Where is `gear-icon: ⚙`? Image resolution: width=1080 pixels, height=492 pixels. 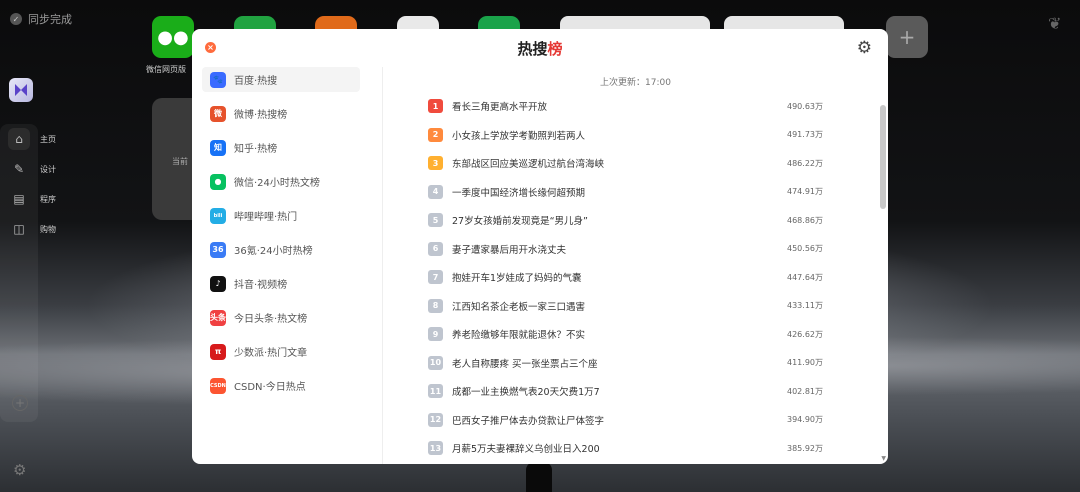 gear-icon: ⚙ is located at coordinates (19, 470).